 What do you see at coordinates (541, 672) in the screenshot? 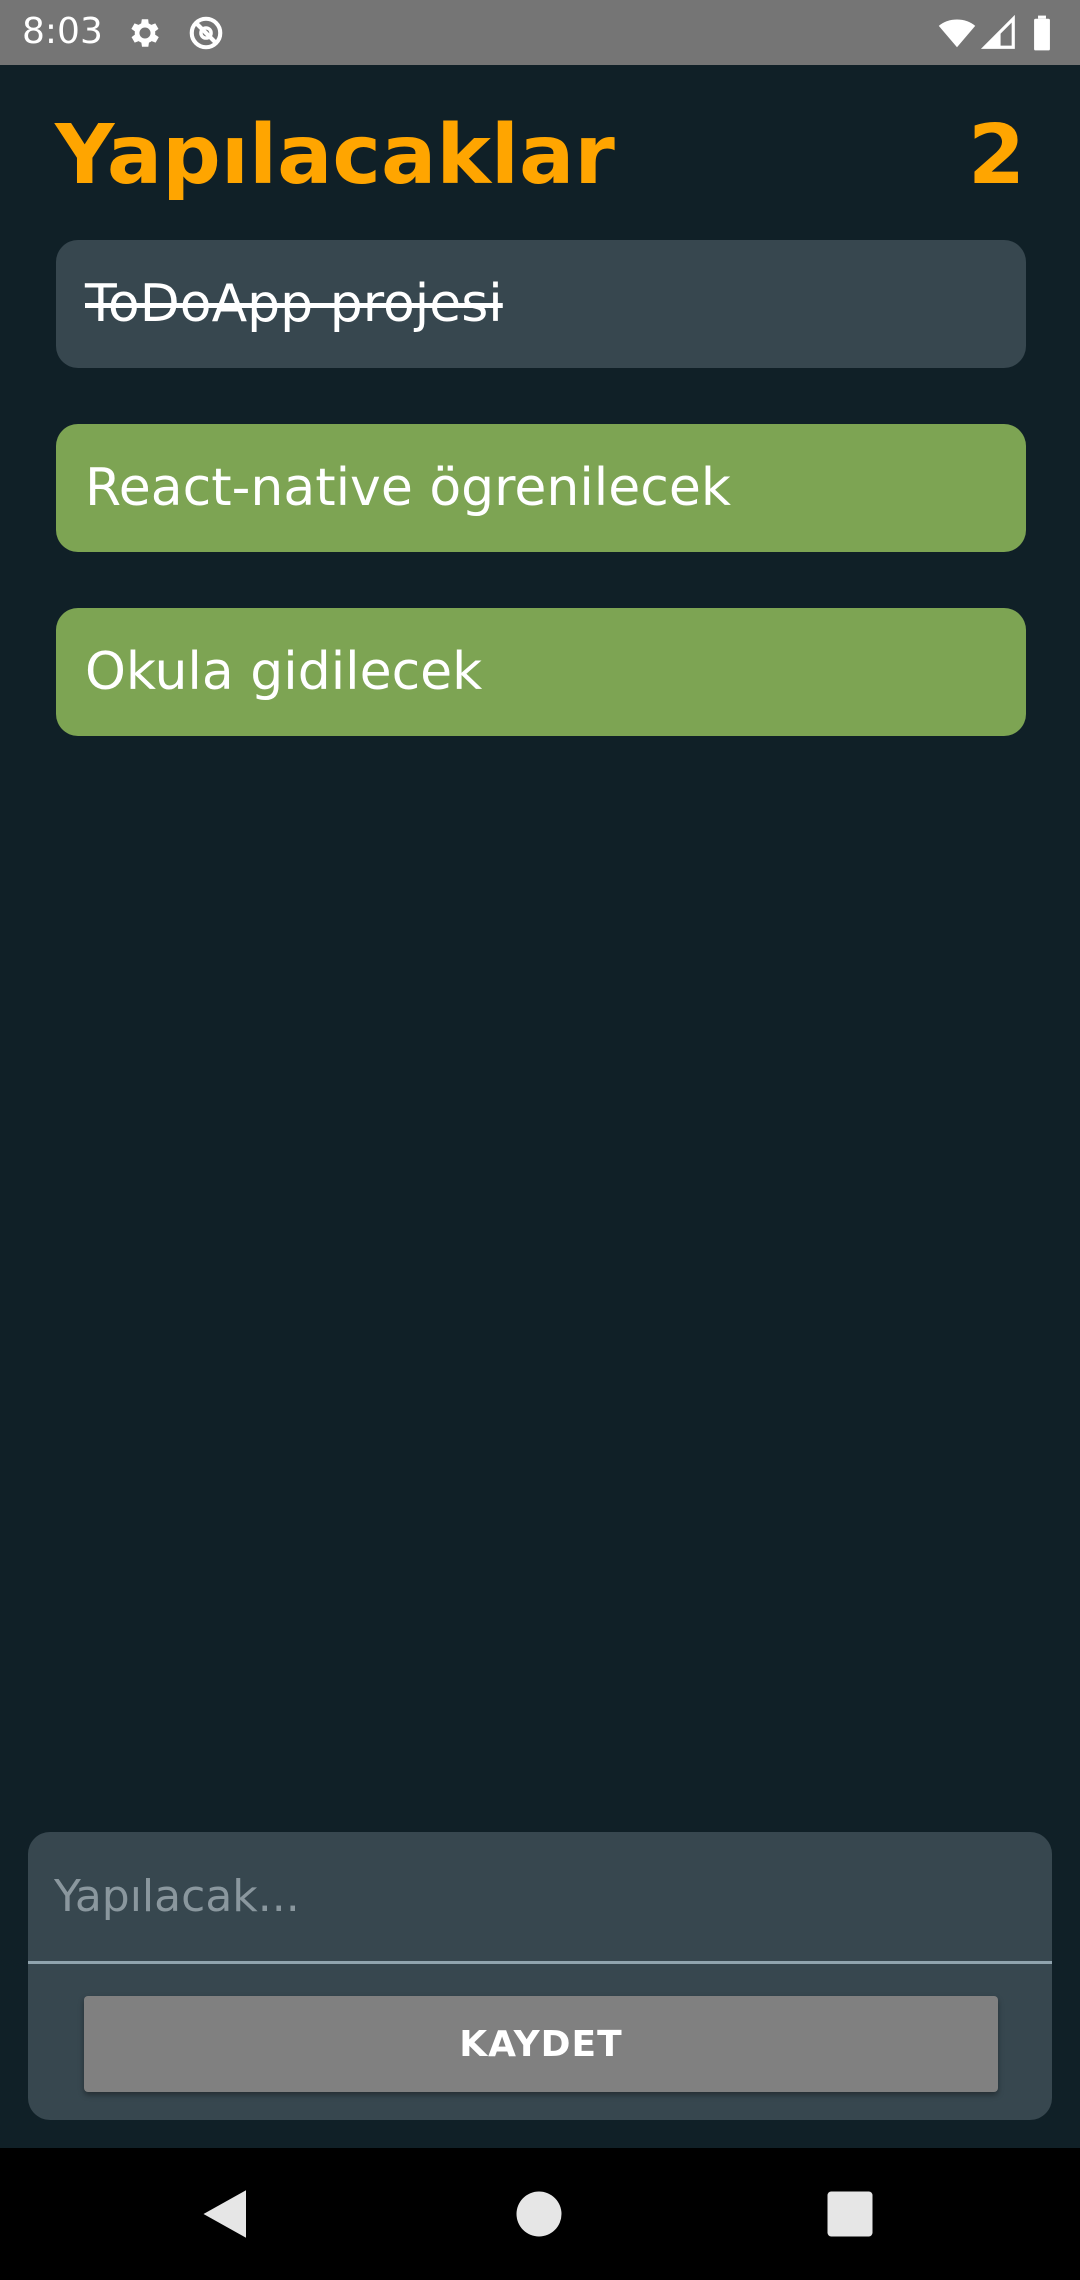
I see `todo-item: Okula gidilecek` at bounding box center [541, 672].